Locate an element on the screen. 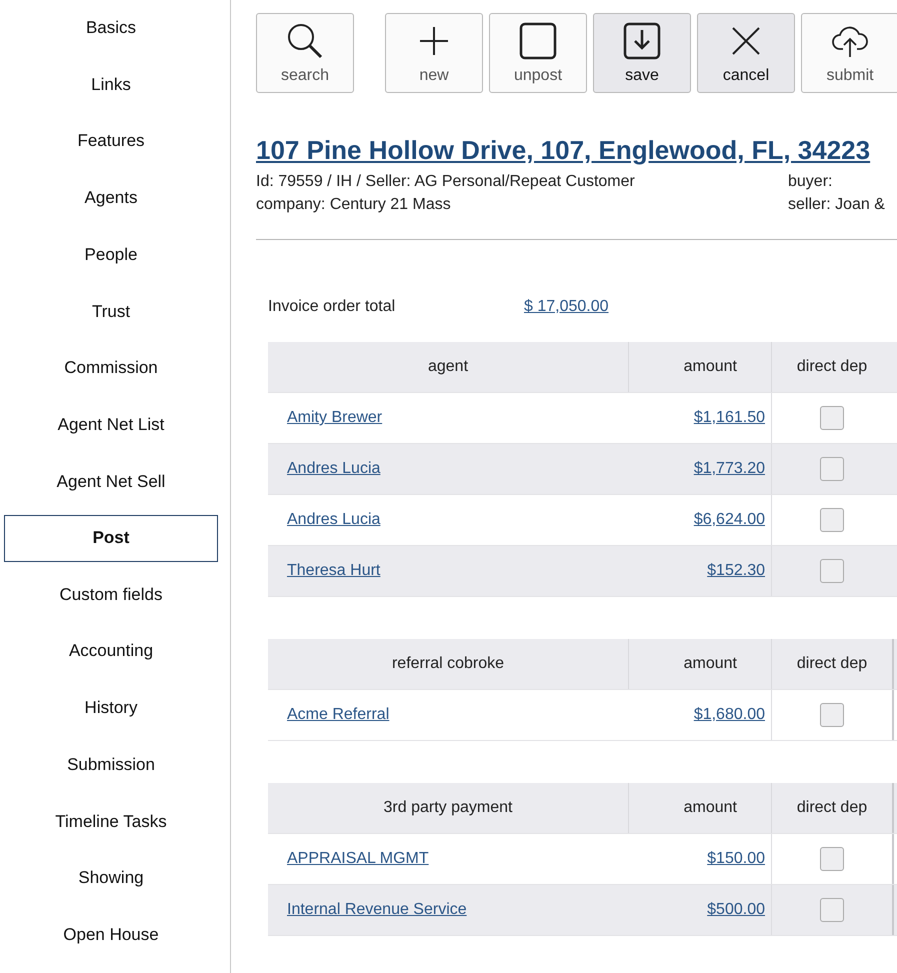 This screenshot has width=897, height=973. sidebar-item: People is located at coordinates (111, 255).